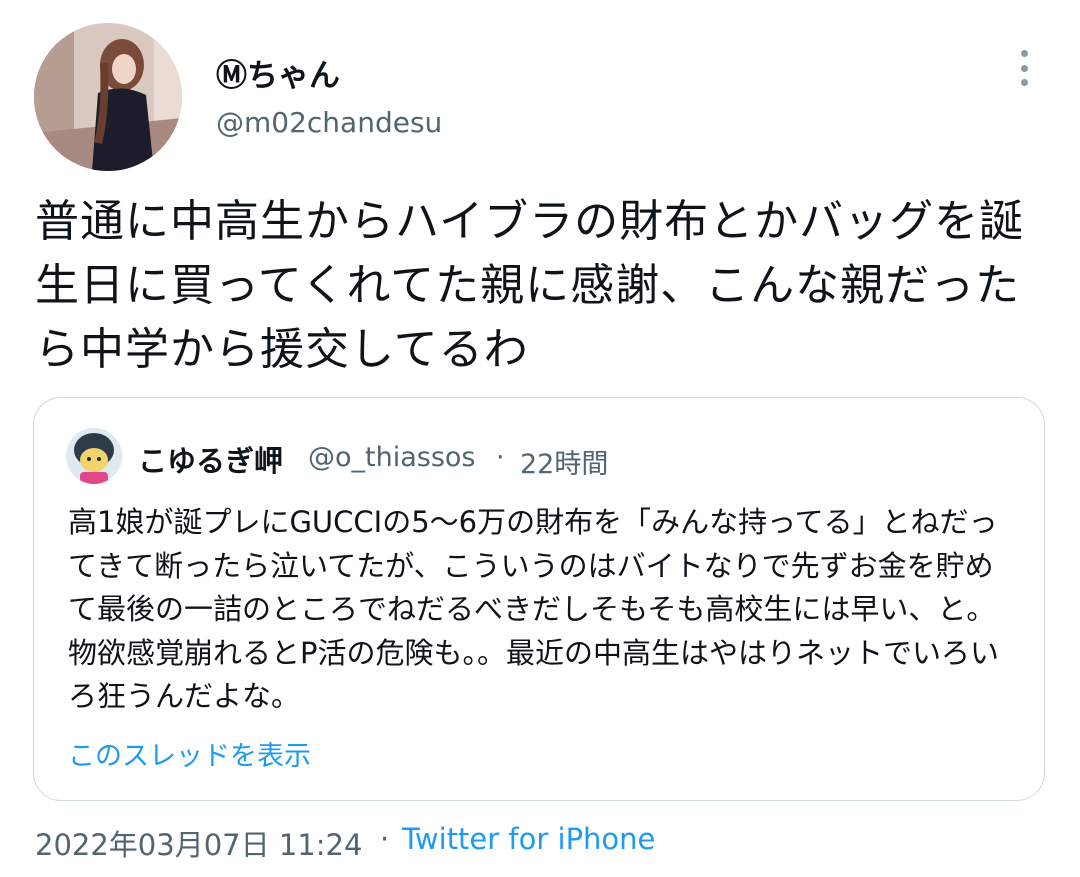  I want to click on author-handle: @m02chandesu, so click(329, 122).